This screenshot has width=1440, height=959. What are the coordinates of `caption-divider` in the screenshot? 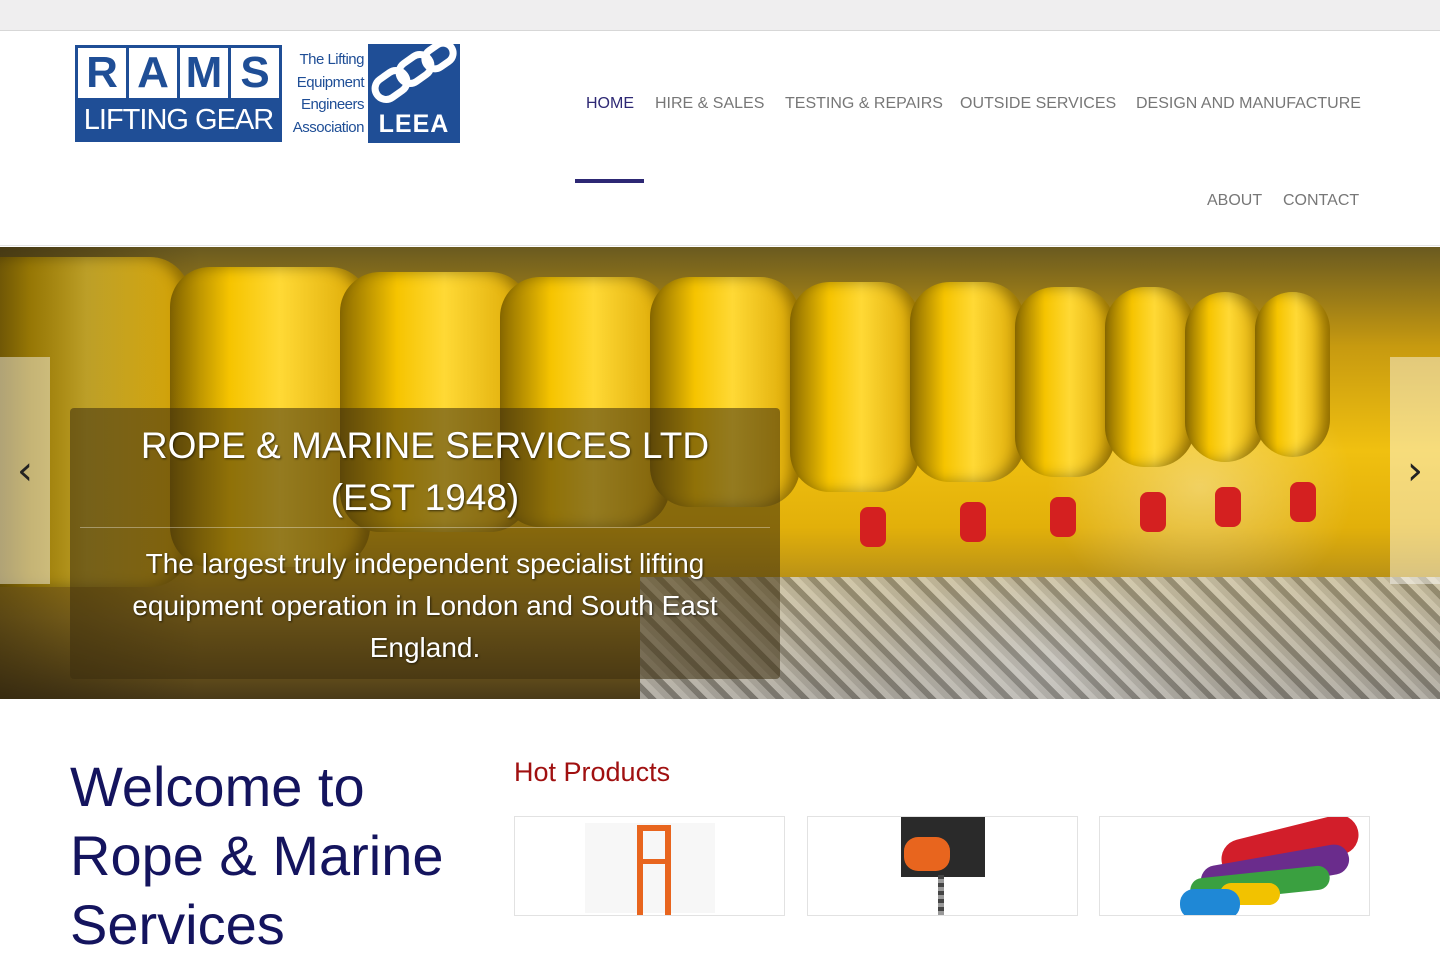 It's located at (425, 527).